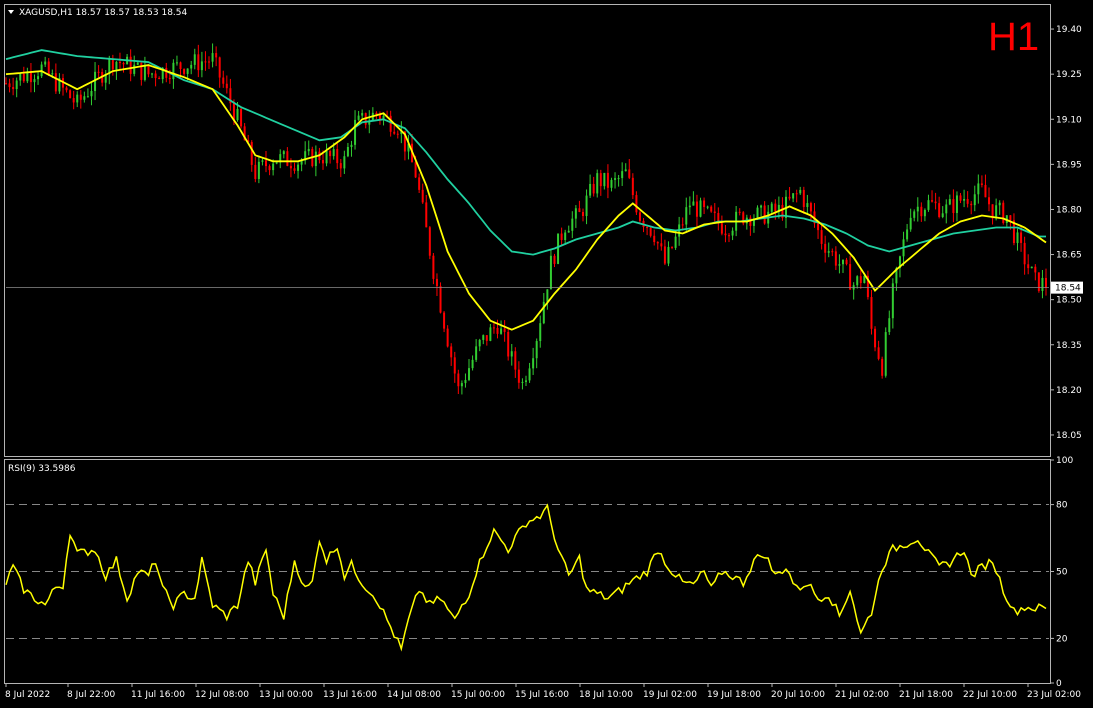 Image resolution: width=1093 pixels, height=708 pixels. What do you see at coordinates (670, 695) in the screenshot?
I see `time-tick-label: 19 Jul 02:00` at bounding box center [670, 695].